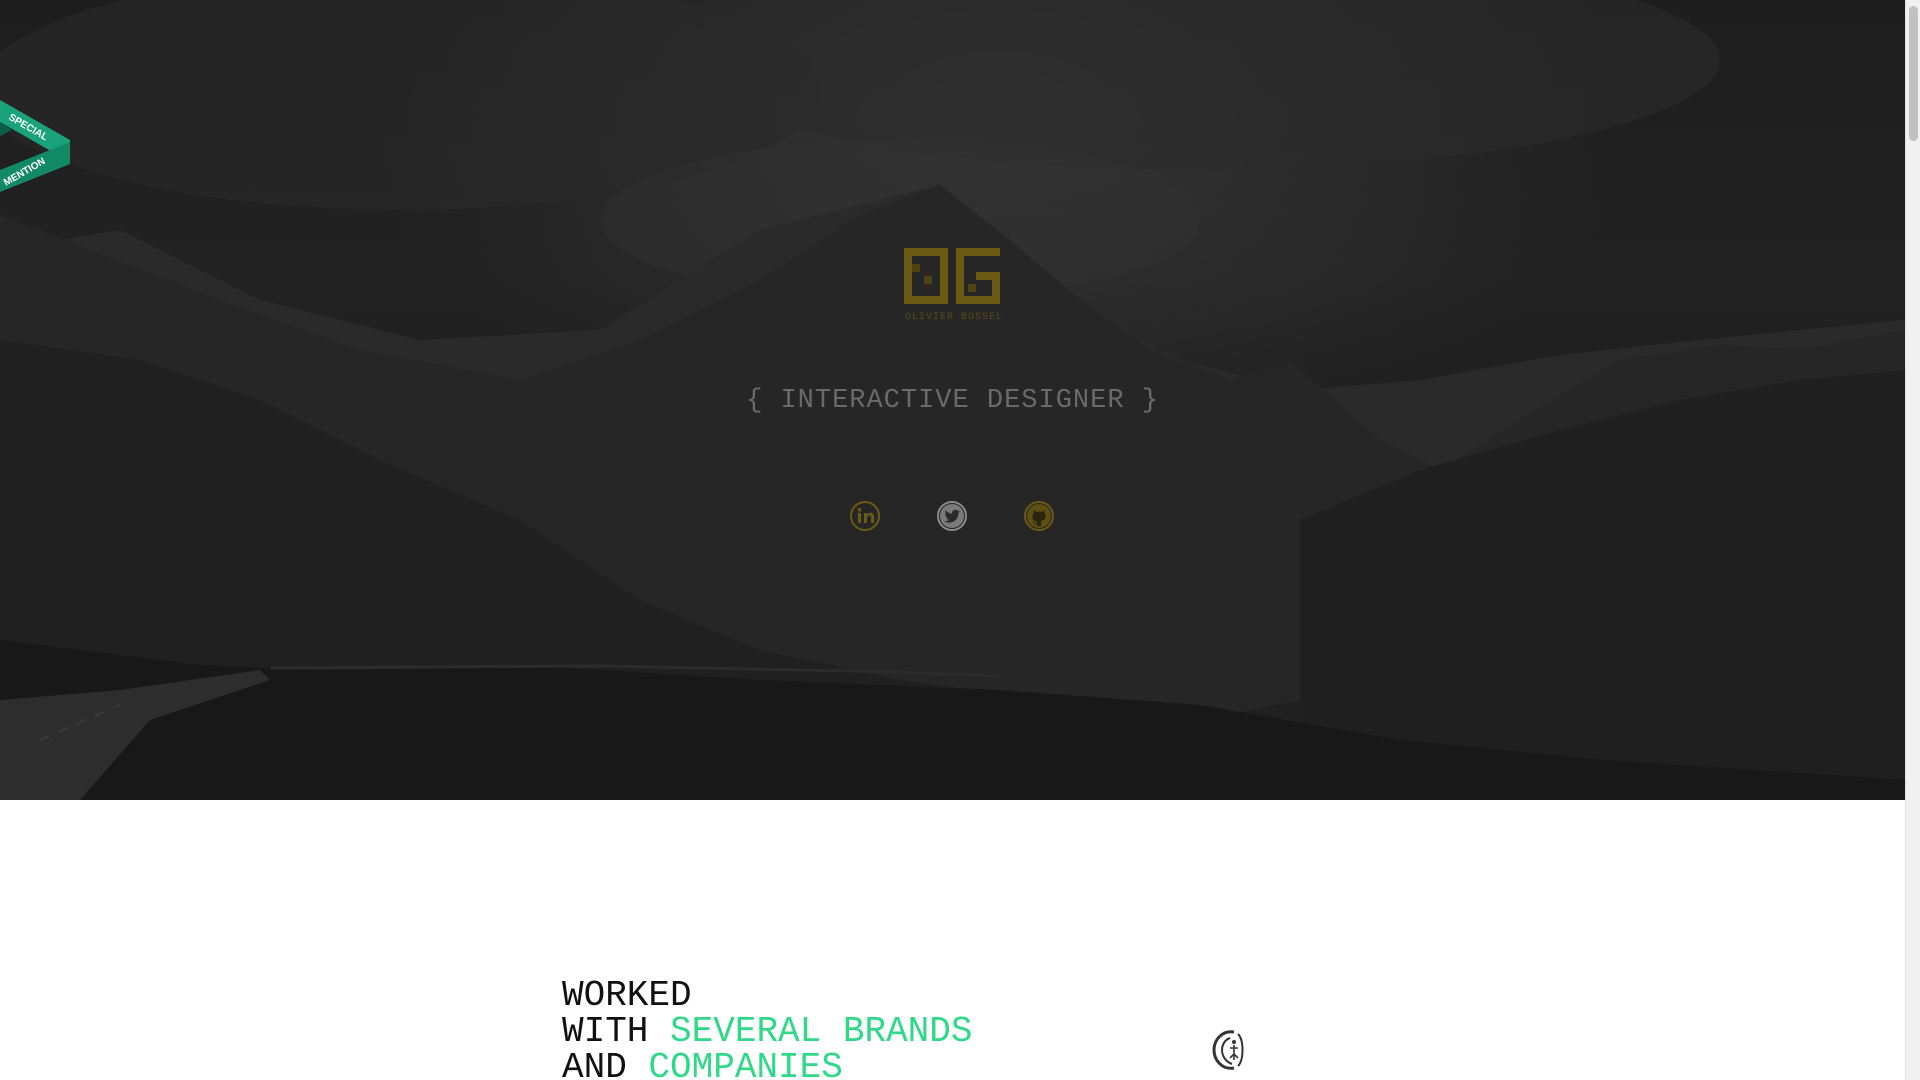  What do you see at coordinates (616, 1031) in the screenshot?
I see `worked-line2-prefix: WITH` at bounding box center [616, 1031].